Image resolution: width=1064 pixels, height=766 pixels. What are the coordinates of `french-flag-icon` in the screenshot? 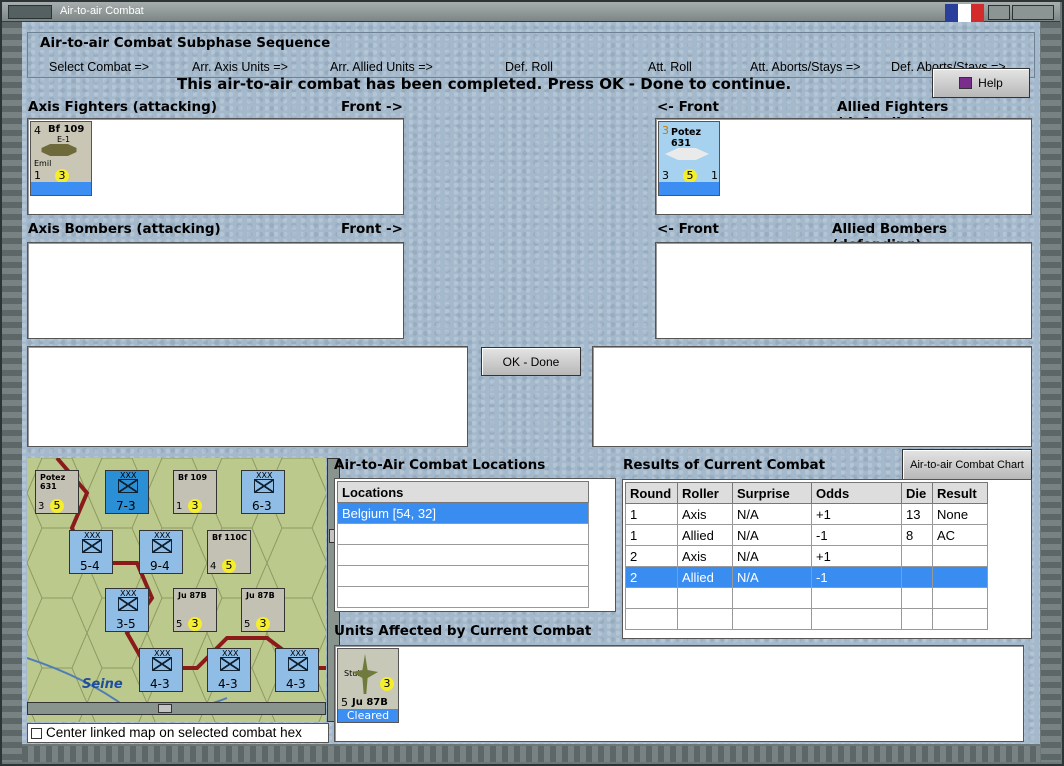 It's located at (965, 13).